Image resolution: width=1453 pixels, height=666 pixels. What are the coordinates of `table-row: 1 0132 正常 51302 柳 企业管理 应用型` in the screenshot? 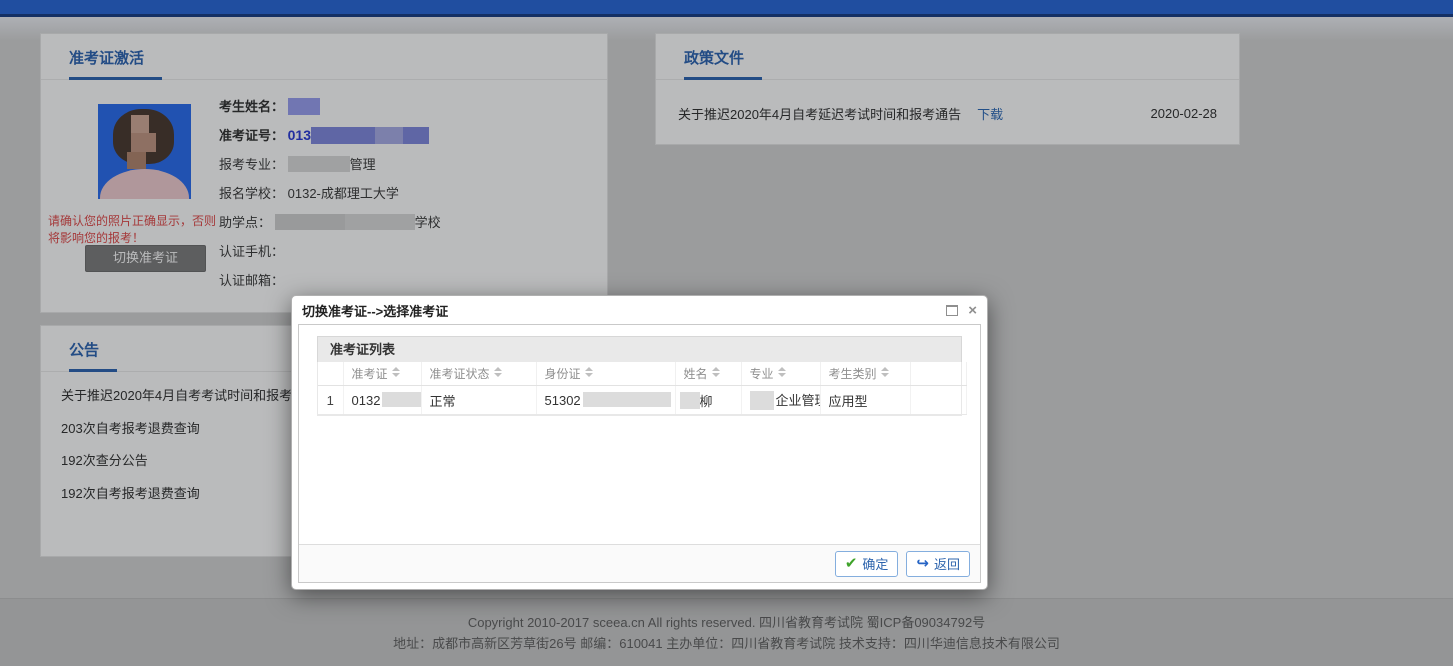 It's located at (642, 400).